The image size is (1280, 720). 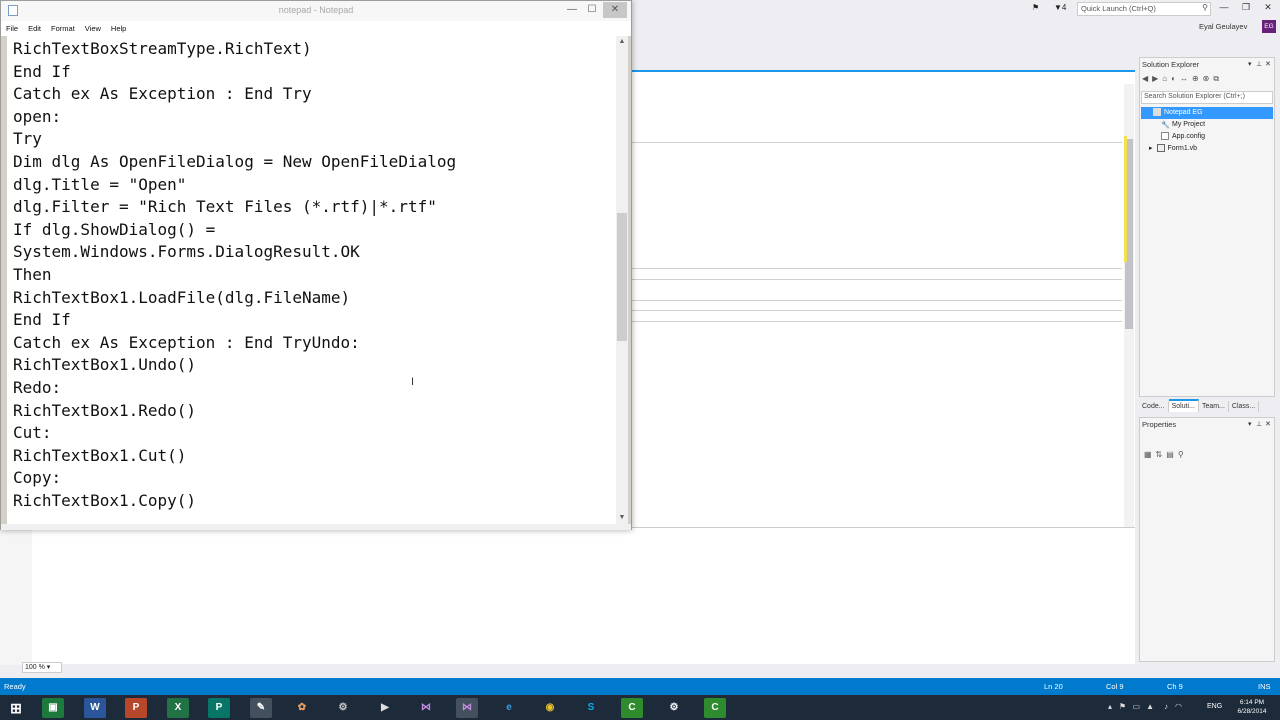 What do you see at coordinates (1207, 137) in the screenshot?
I see `tree-item-app-config: App.config` at bounding box center [1207, 137].